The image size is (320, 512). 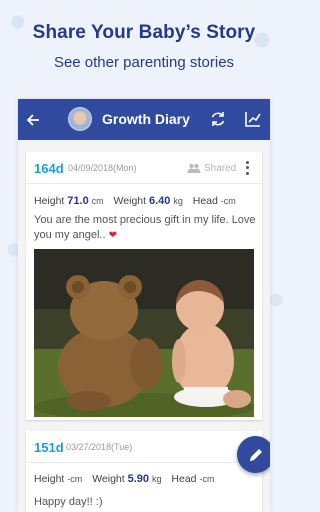 I want to click on app-title: Growth Diary, so click(x=146, y=119).